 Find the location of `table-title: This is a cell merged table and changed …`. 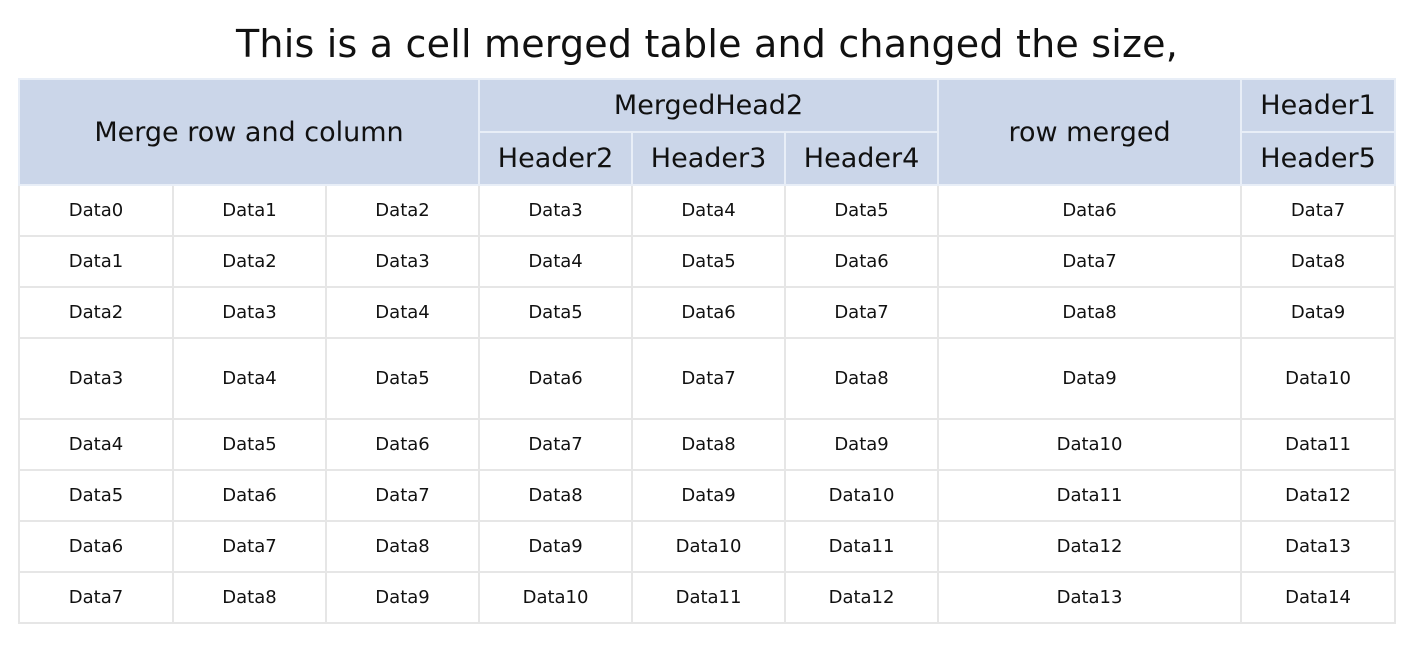

table-title: This is a cell merged table and changed … is located at coordinates (707, 44).